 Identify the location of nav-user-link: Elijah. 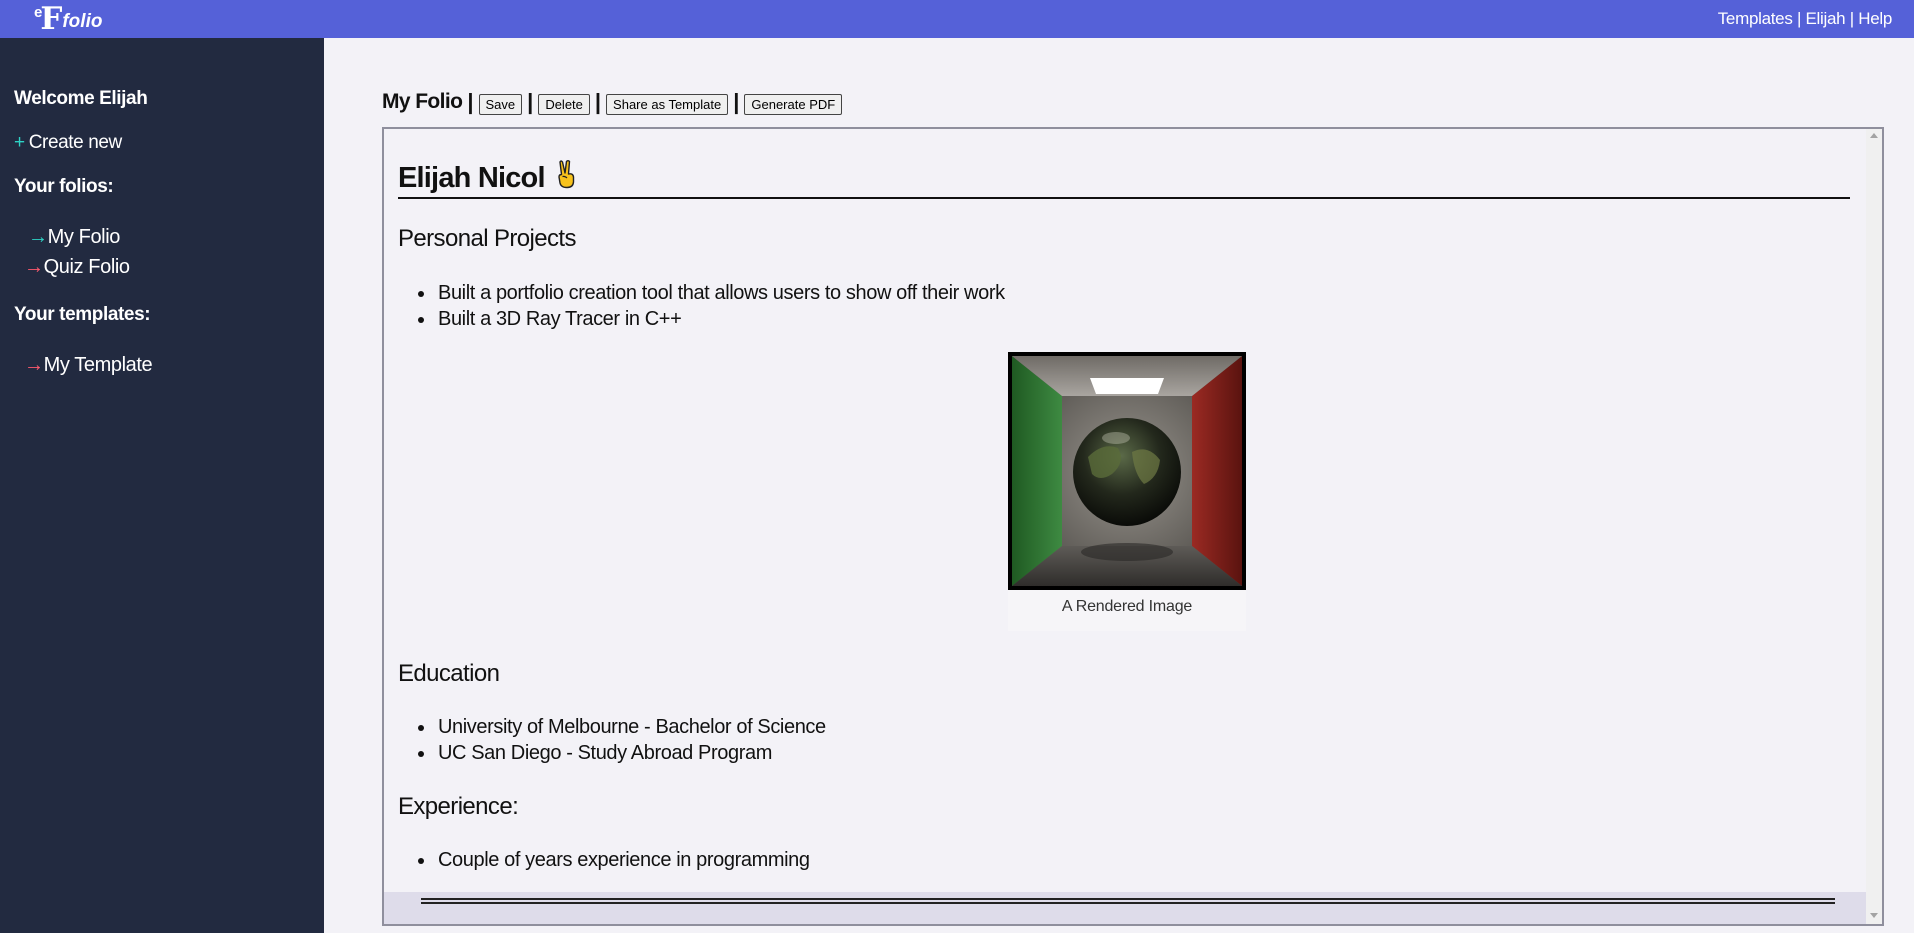
(1825, 18).